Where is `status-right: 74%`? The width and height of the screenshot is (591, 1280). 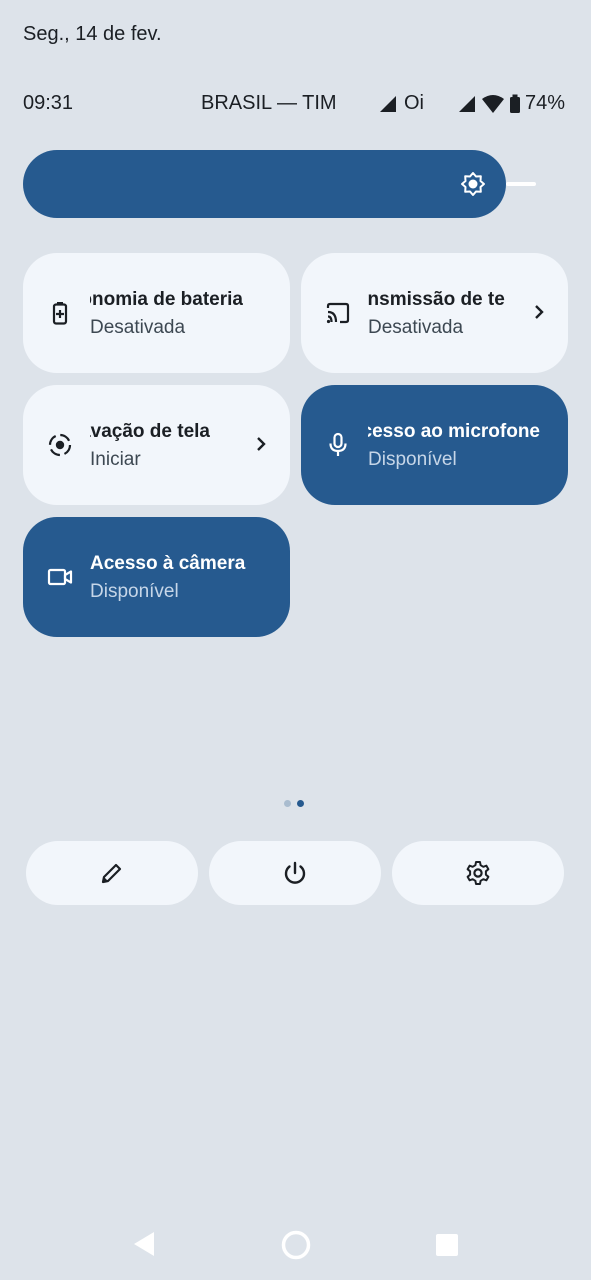
status-right: 74% is located at coordinates (511, 103).